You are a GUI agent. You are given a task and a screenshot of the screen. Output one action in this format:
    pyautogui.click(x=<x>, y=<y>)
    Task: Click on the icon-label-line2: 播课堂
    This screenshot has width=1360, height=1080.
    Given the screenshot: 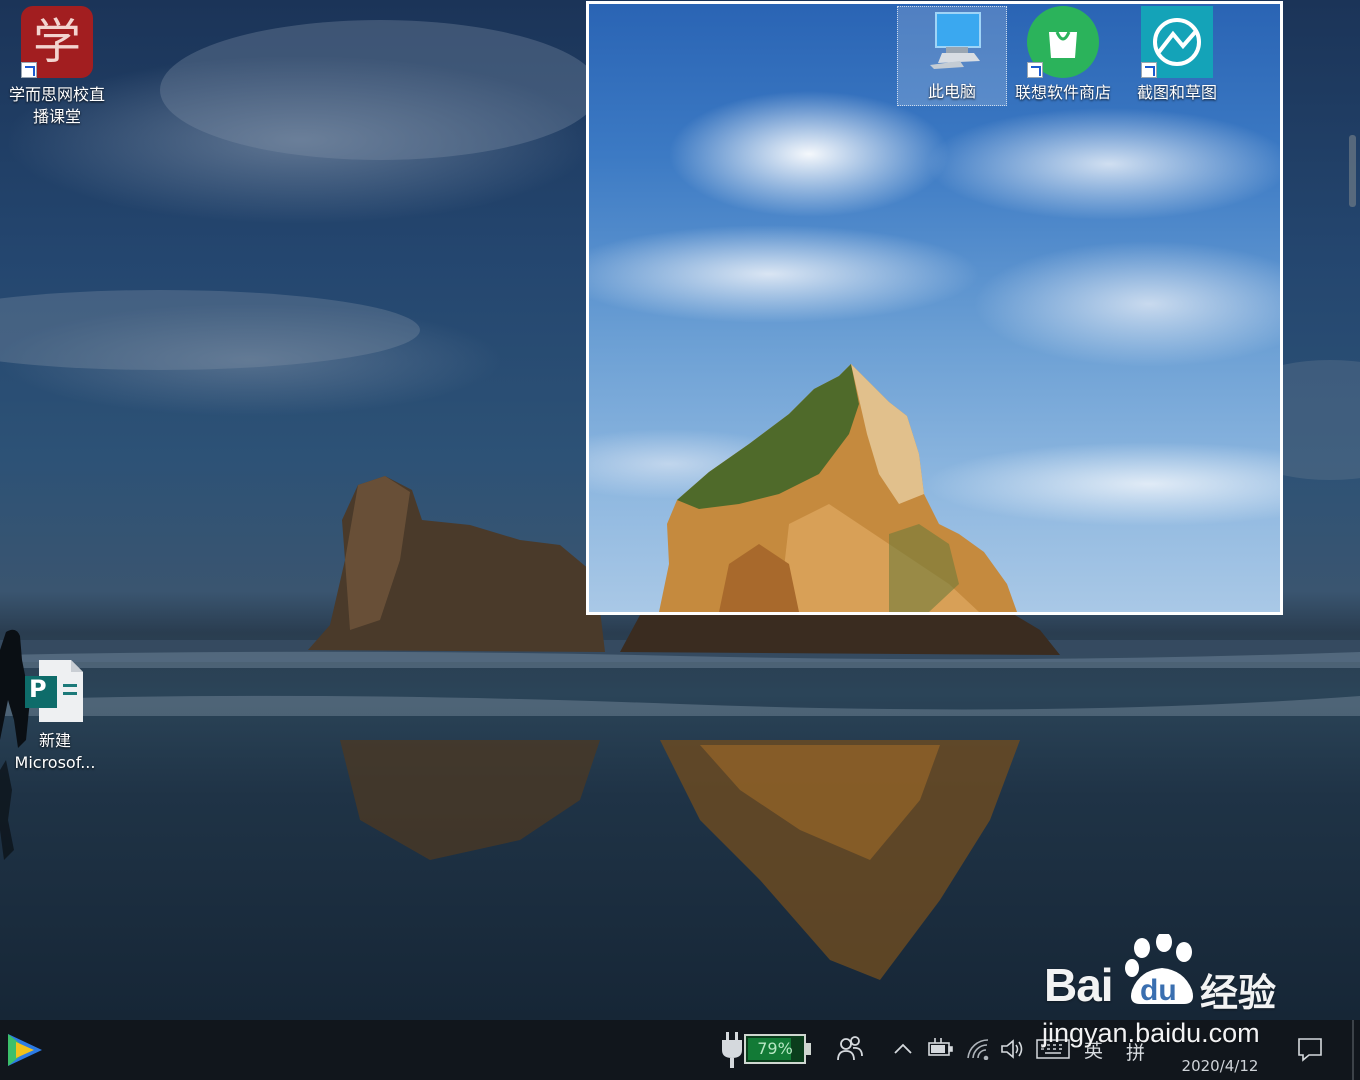 What is the action you would take?
    pyautogui.click(x=56, y=116)
    